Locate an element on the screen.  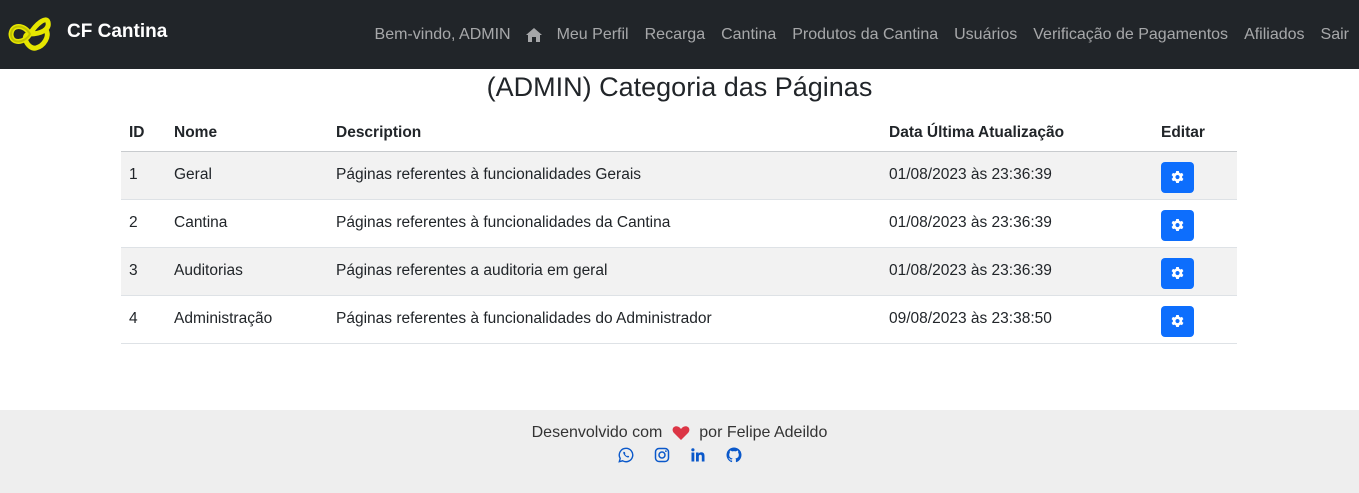
nav-item-usuarios: Usuários is located at coordinates (985, 35).